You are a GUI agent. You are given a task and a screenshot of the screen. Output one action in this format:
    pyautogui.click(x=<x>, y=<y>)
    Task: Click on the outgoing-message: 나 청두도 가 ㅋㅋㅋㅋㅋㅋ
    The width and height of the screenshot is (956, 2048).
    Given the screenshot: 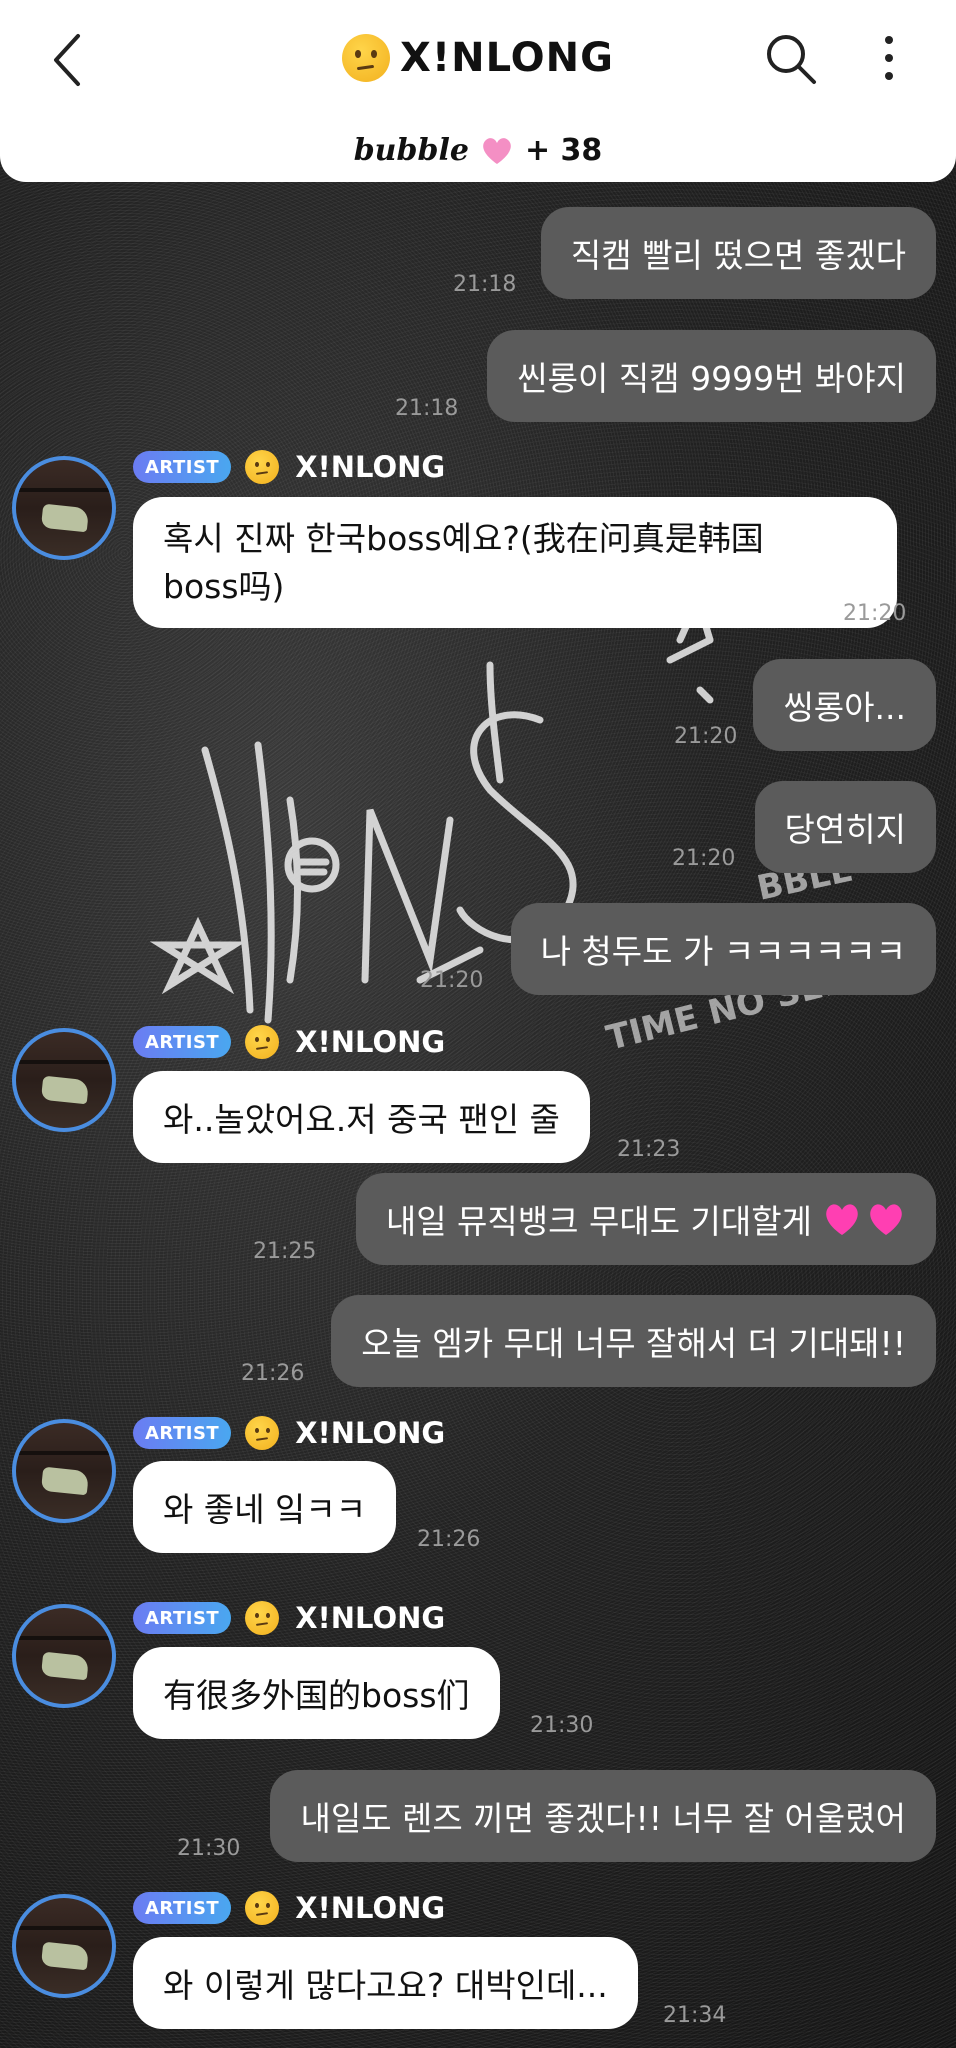 What is the action you would take?
    pyautogui.click(x=723, y=949)
    